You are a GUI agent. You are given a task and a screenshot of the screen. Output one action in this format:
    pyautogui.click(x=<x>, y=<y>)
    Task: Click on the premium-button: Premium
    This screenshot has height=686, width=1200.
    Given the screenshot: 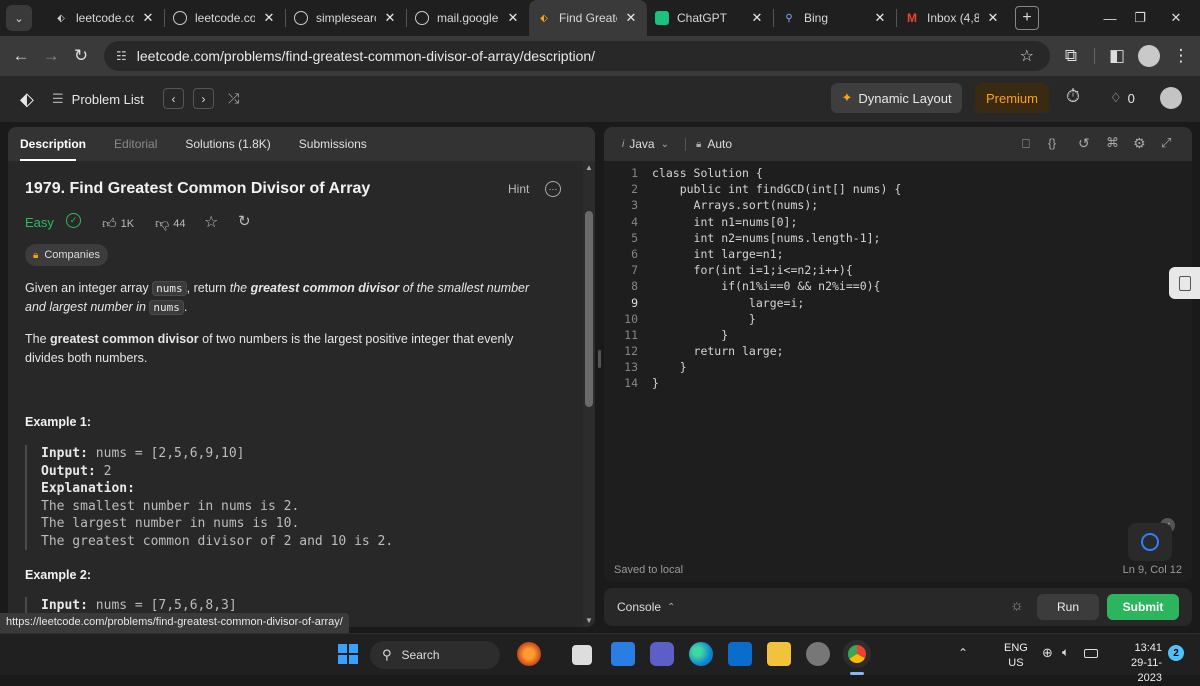 What is the action you would take?
    pyautogui.click(x=1012, y=98)
    